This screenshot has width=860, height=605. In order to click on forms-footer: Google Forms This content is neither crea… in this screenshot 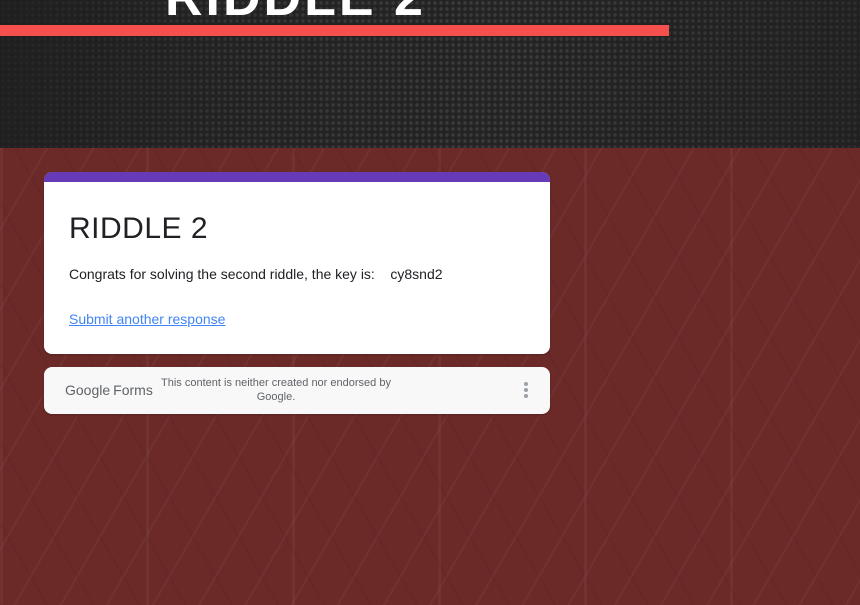, I will do `click(297, 390)`.